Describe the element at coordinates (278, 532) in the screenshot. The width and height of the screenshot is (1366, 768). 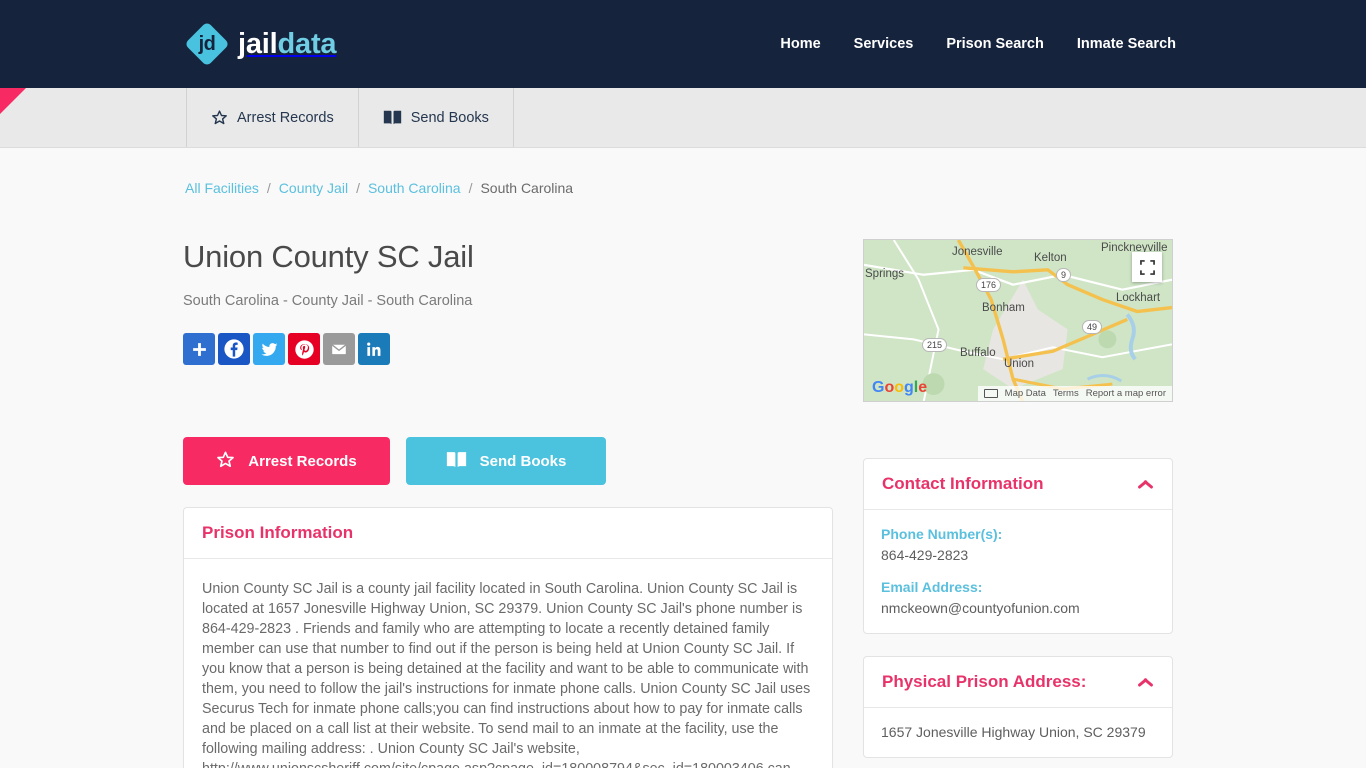
I see `prison-information-title: Prison Information` at that location.